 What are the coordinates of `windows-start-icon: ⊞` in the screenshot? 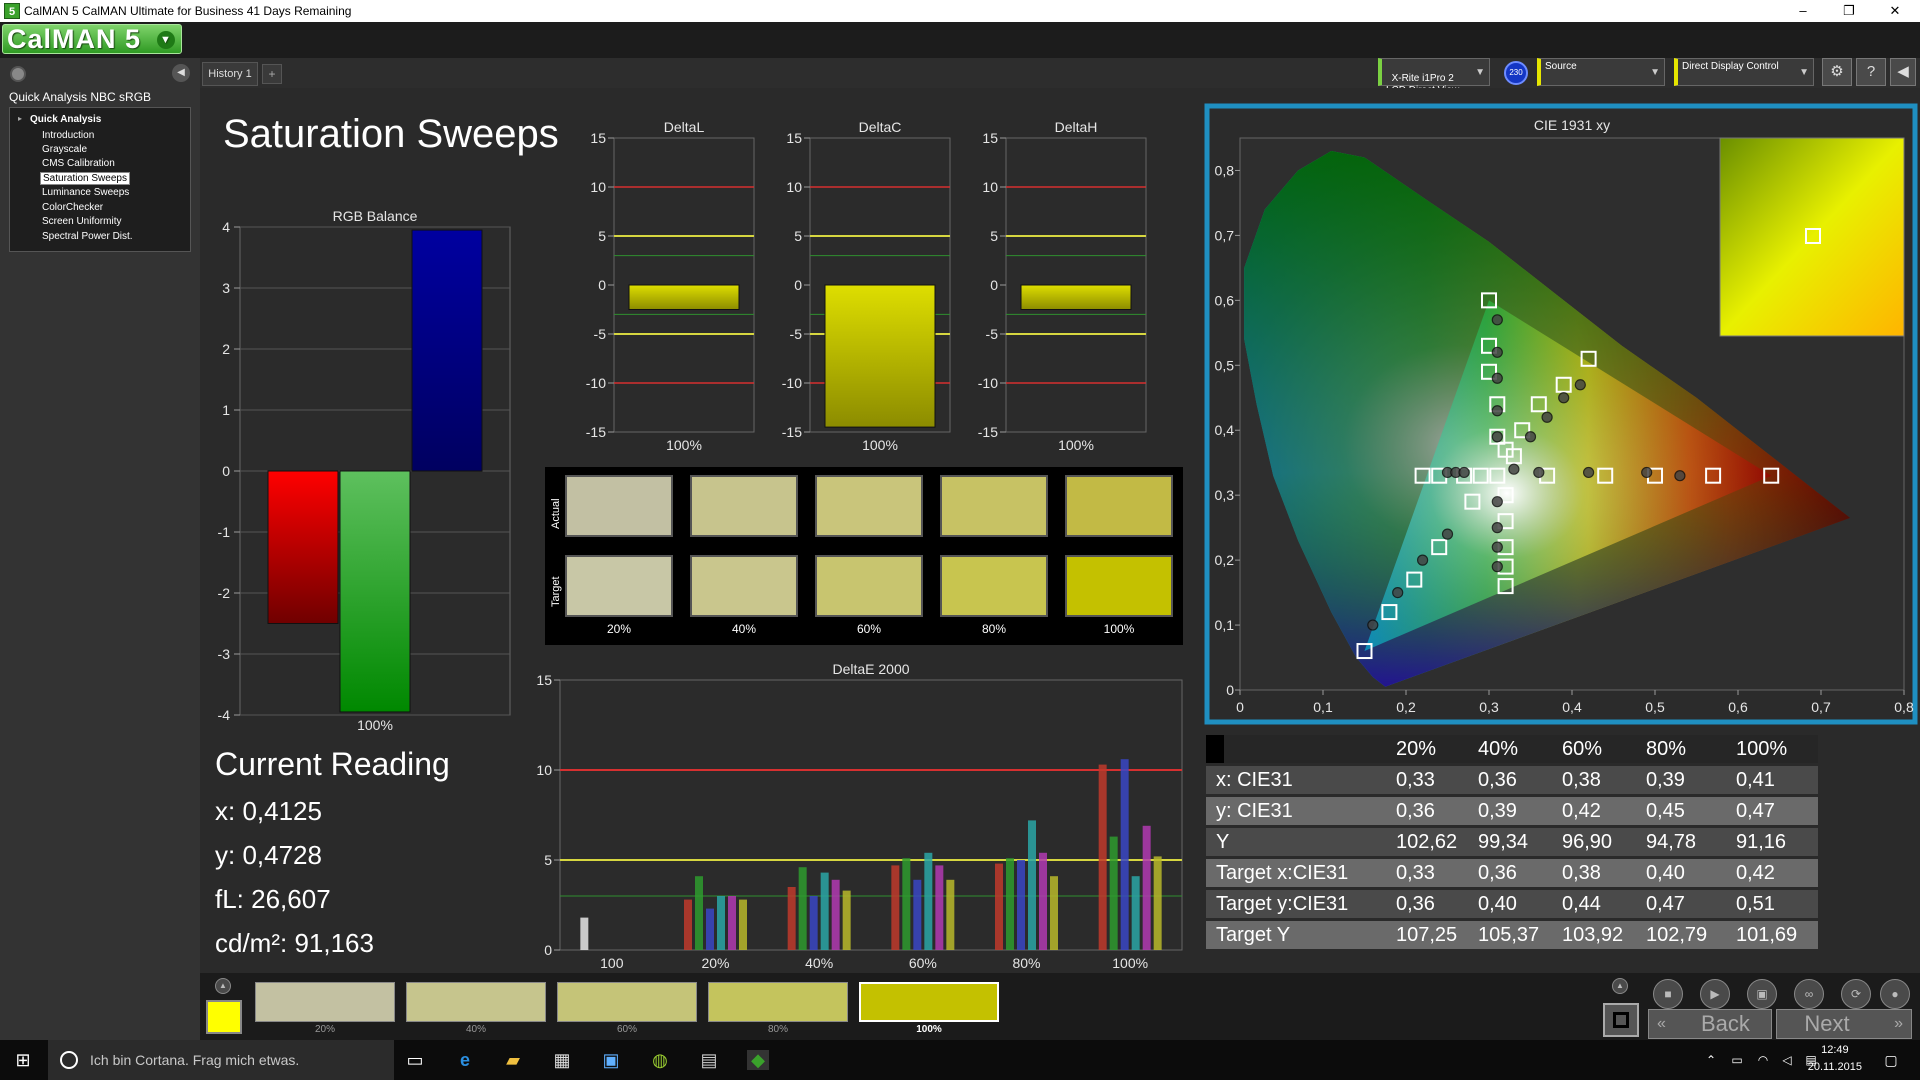 It's located at (23, 1060).